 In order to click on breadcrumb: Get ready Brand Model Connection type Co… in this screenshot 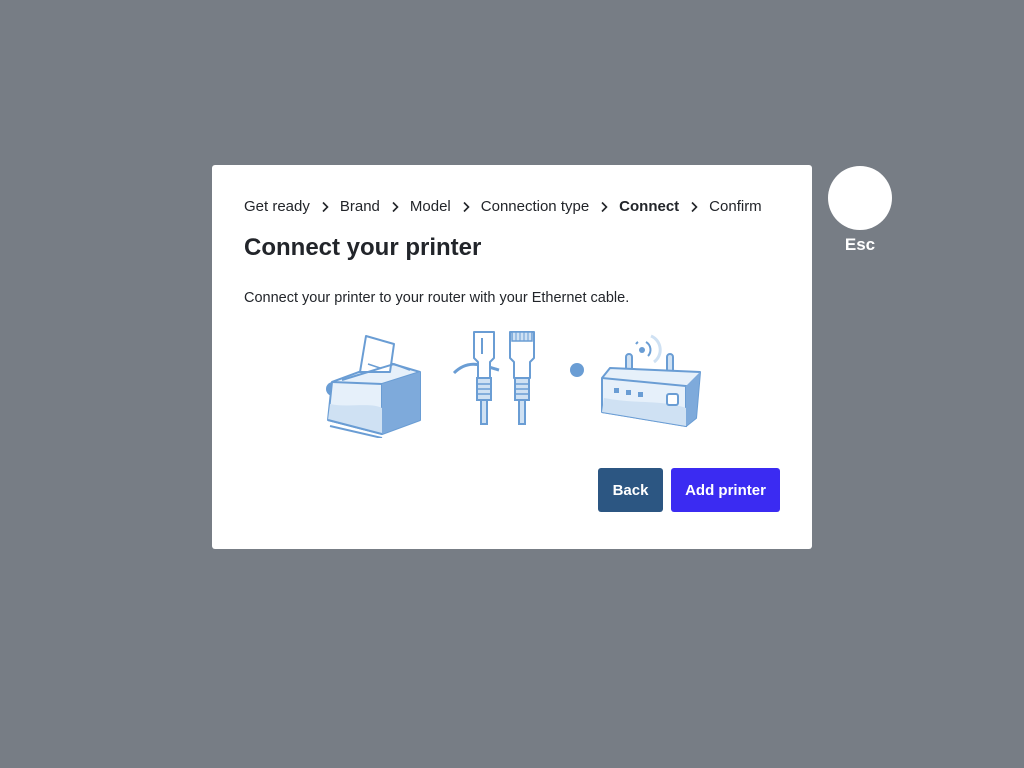, I will do `click(503, 207)`.